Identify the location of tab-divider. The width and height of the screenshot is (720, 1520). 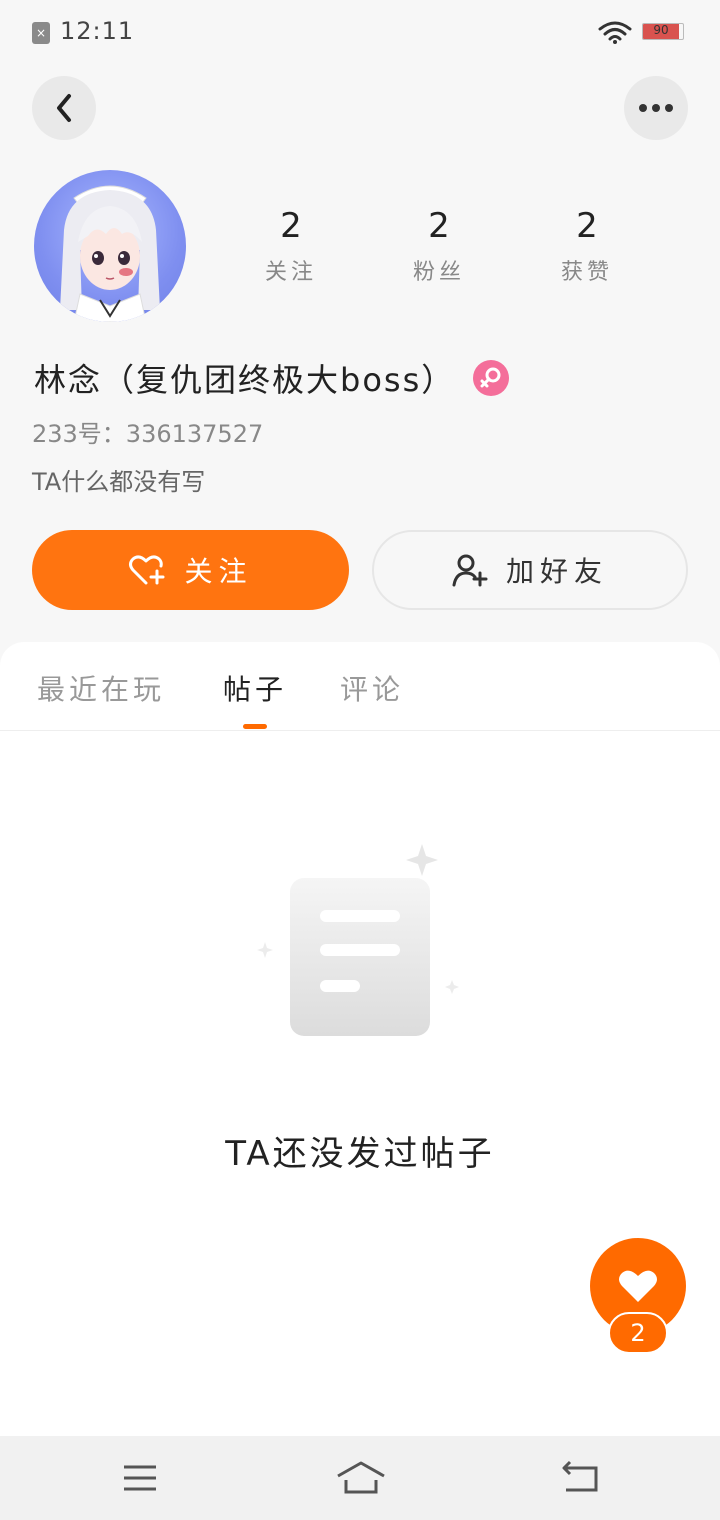
(360, 730).